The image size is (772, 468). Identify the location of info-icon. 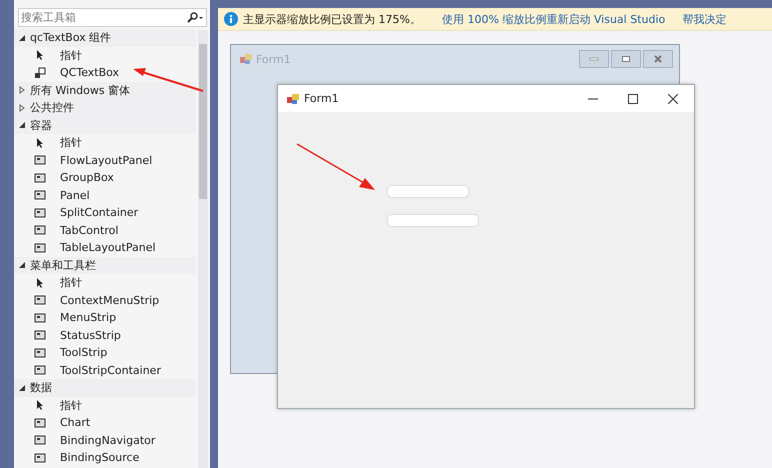
(231, 19).